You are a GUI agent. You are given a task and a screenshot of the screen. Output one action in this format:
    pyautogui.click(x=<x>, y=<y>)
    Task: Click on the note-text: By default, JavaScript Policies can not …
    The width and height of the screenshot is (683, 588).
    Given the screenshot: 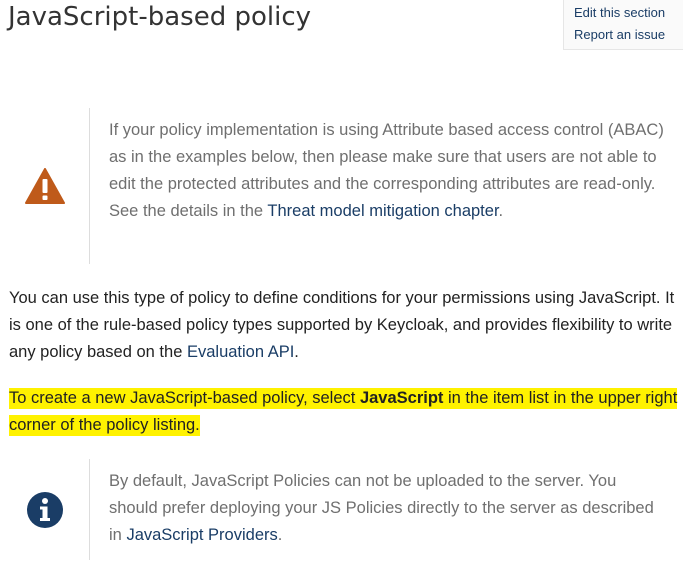 What is the action you would take?
    pyautogui.click(x=389, y=508)
    